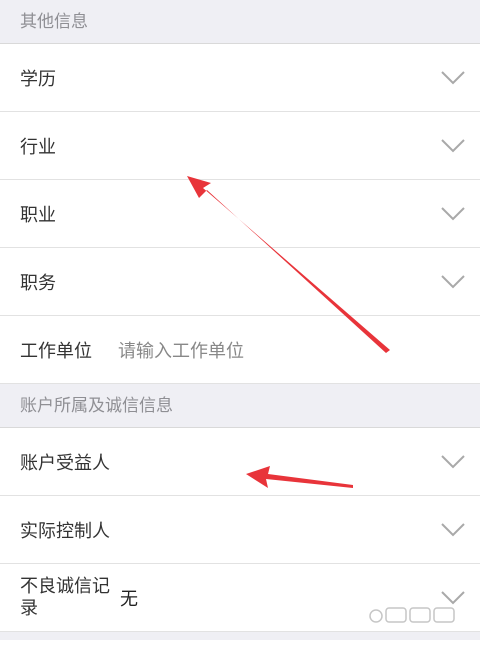  I want to click on employer-row: 工作单位 请输入工作单位, so click(240, 350).